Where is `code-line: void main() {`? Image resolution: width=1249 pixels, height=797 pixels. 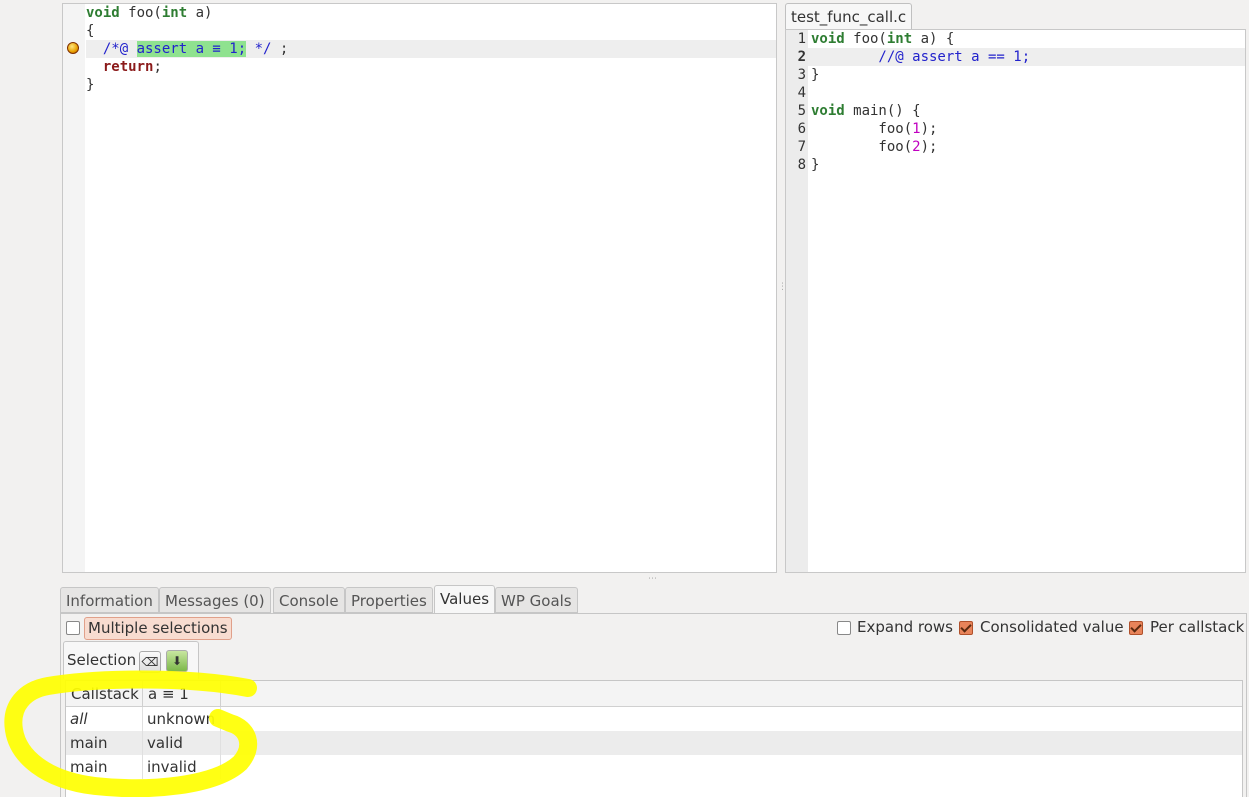
code-line: void main() { is located at coordinates (866, 111).